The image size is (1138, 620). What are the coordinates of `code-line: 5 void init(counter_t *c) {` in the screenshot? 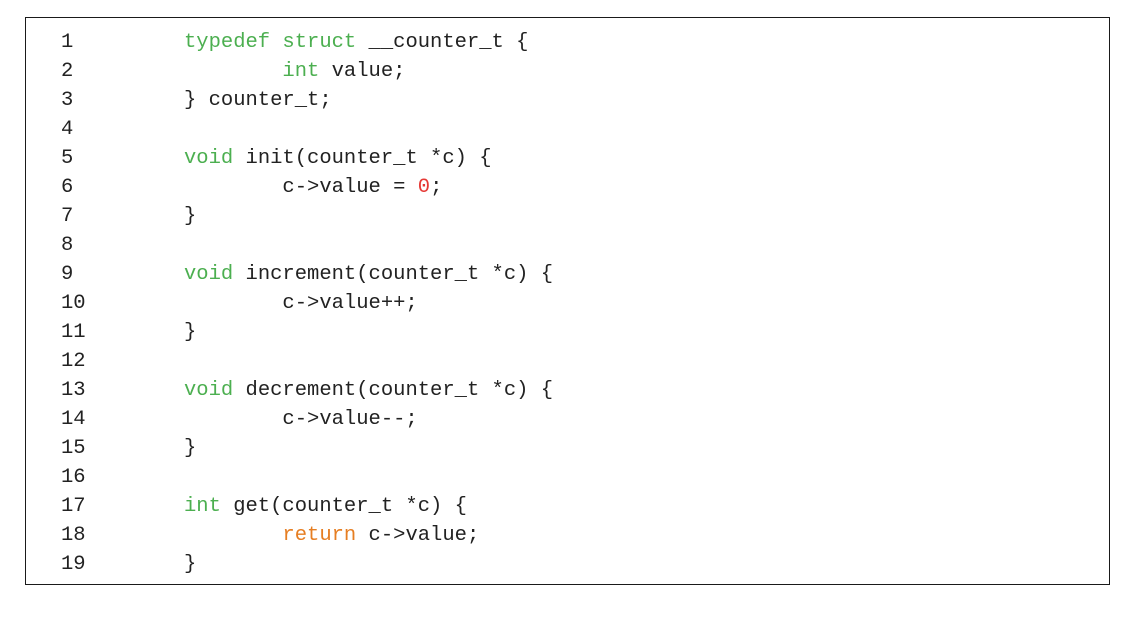 It's located at (567, 158).